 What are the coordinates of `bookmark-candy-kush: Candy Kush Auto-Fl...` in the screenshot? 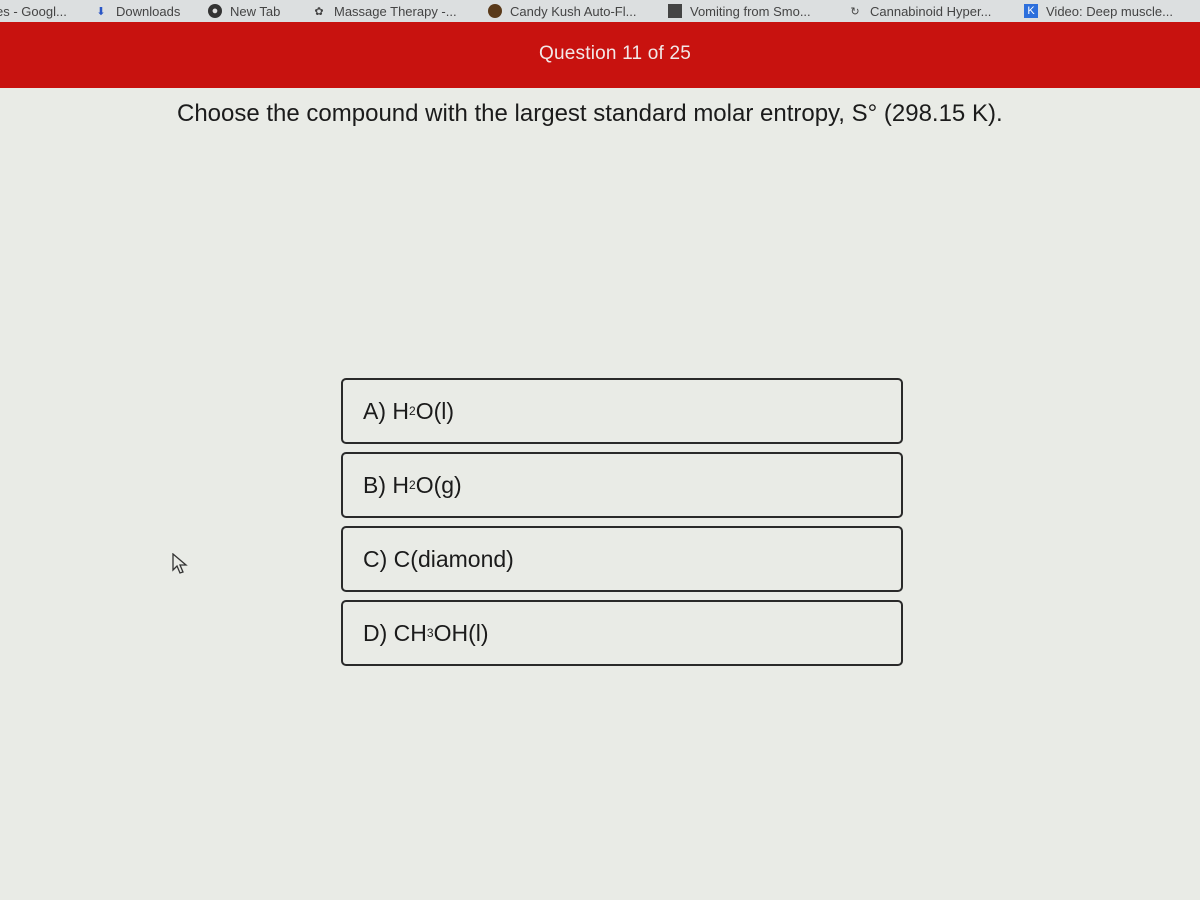 It's located at (562, 11).